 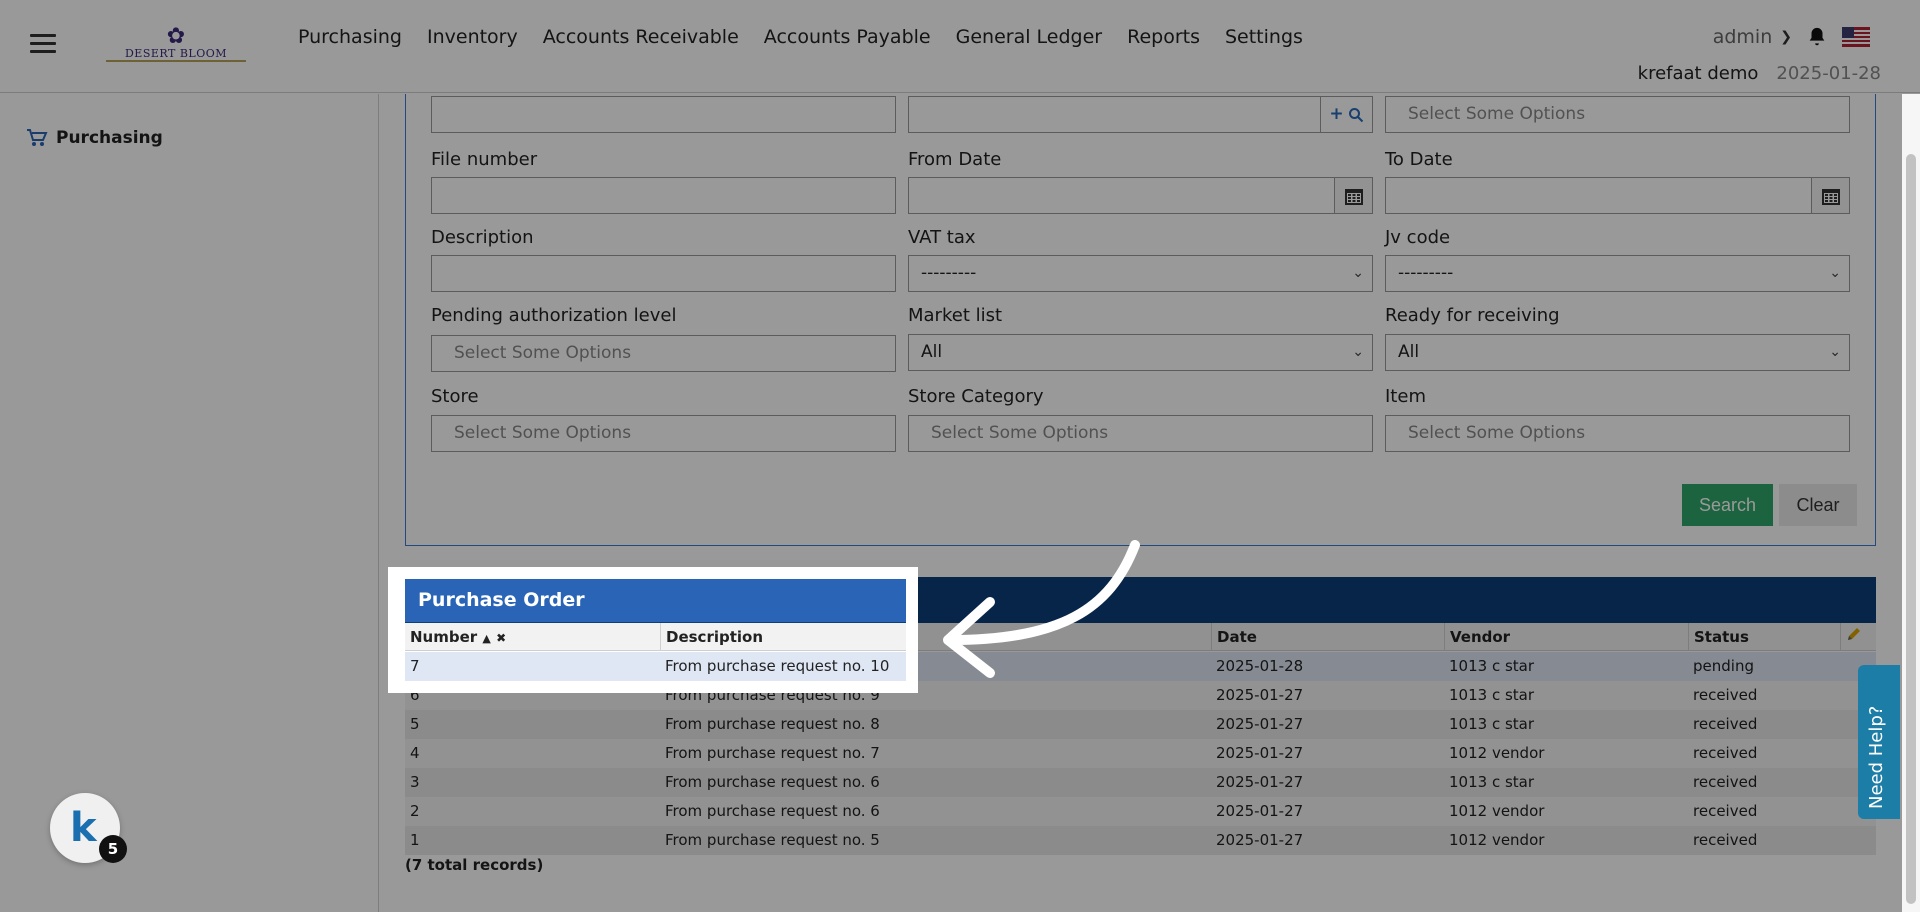 What do you see at coordinates (415, 724) in the screenshot?
I see `cell-number: 5` at bounding box center [415, 724].